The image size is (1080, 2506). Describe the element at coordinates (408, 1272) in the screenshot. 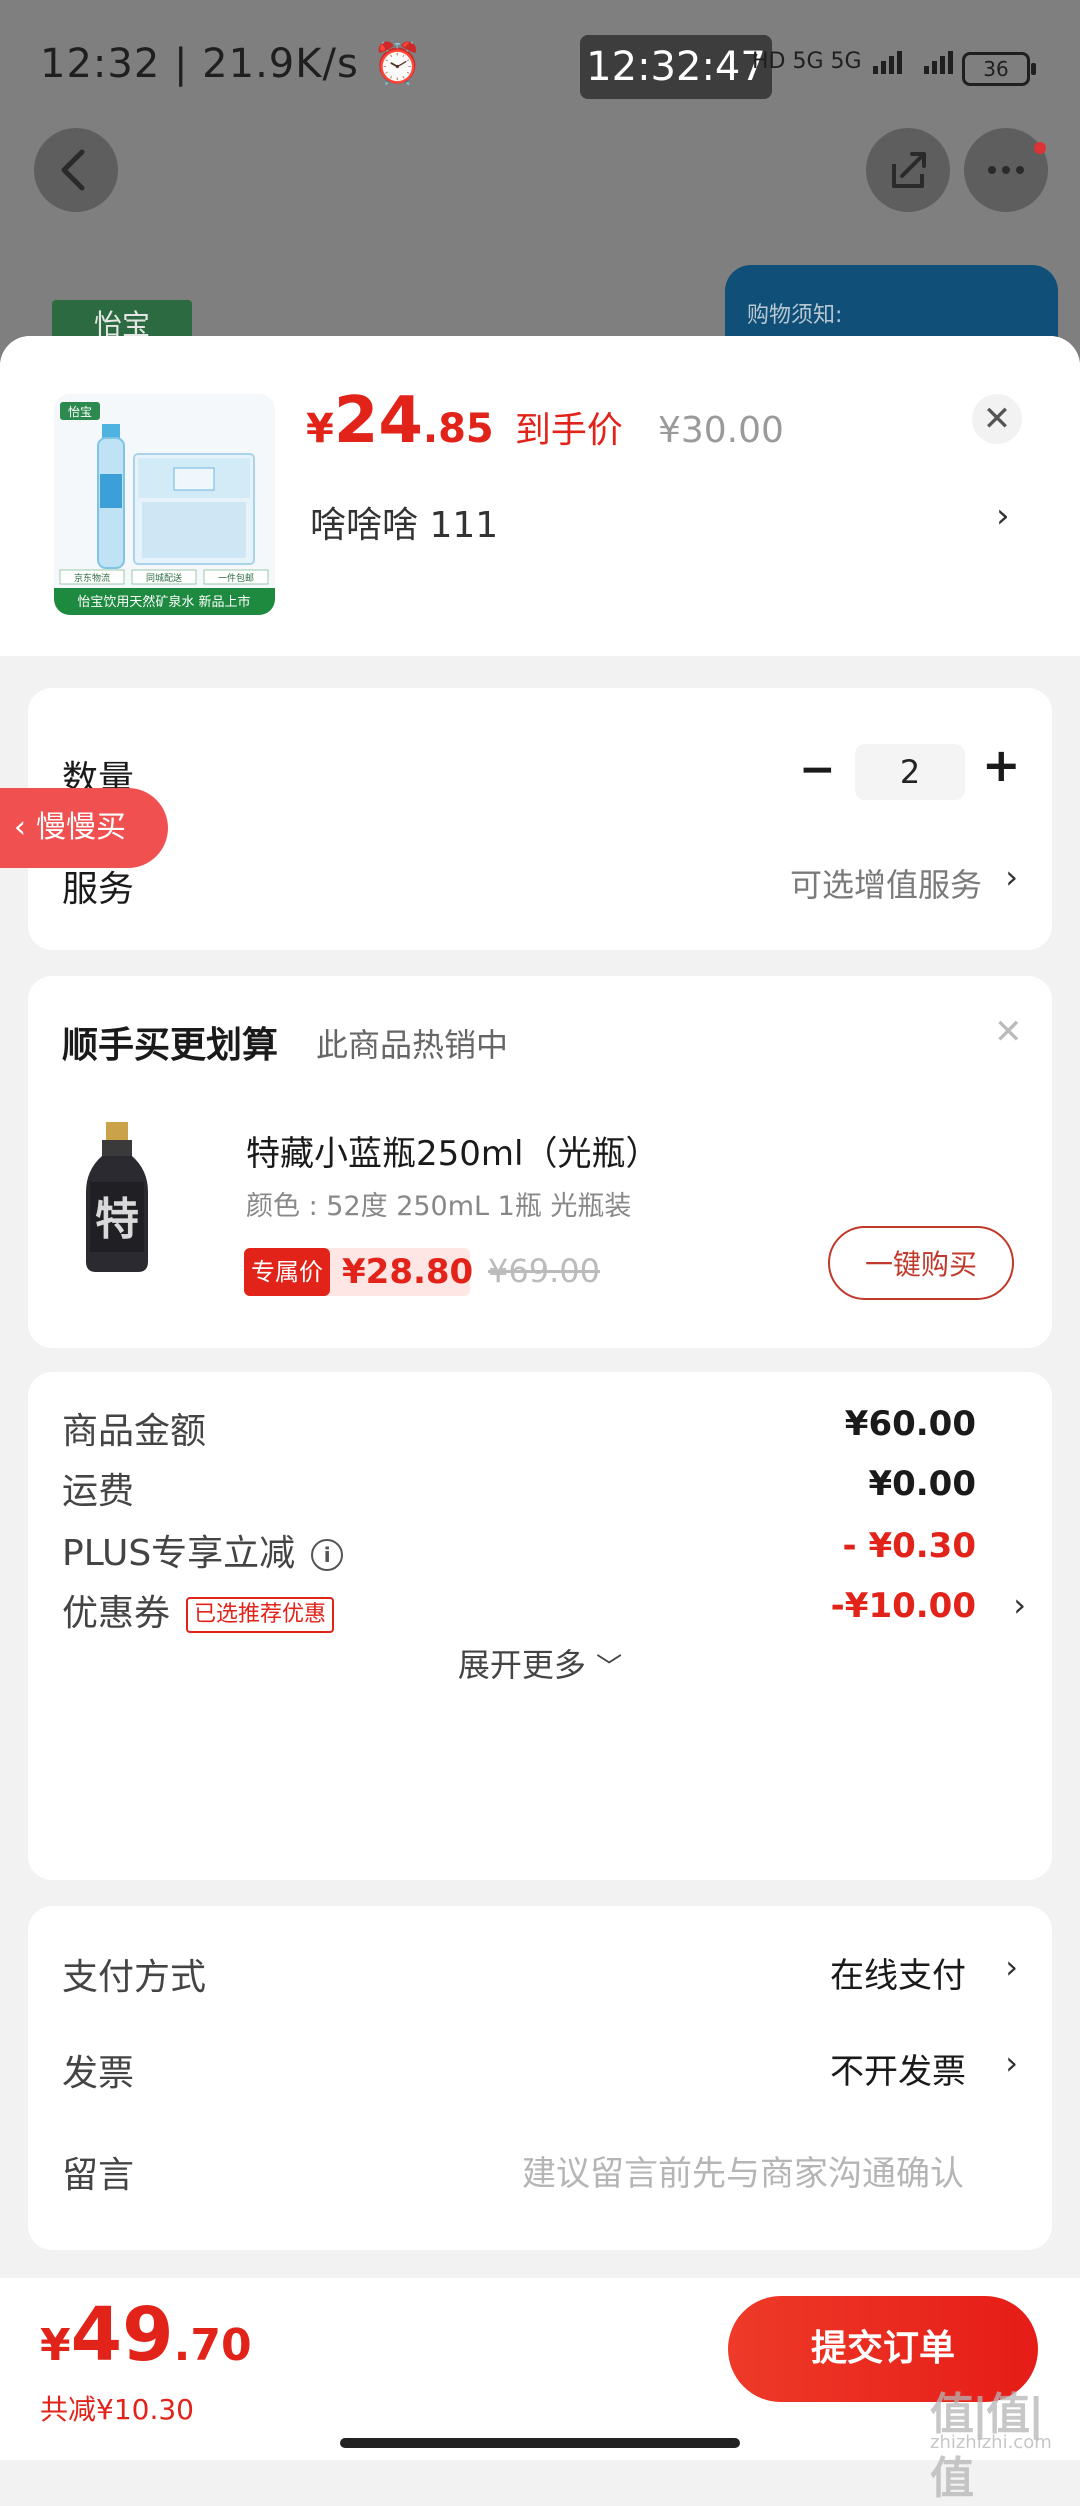

I see `addon-price: ¥28.80` at that location.